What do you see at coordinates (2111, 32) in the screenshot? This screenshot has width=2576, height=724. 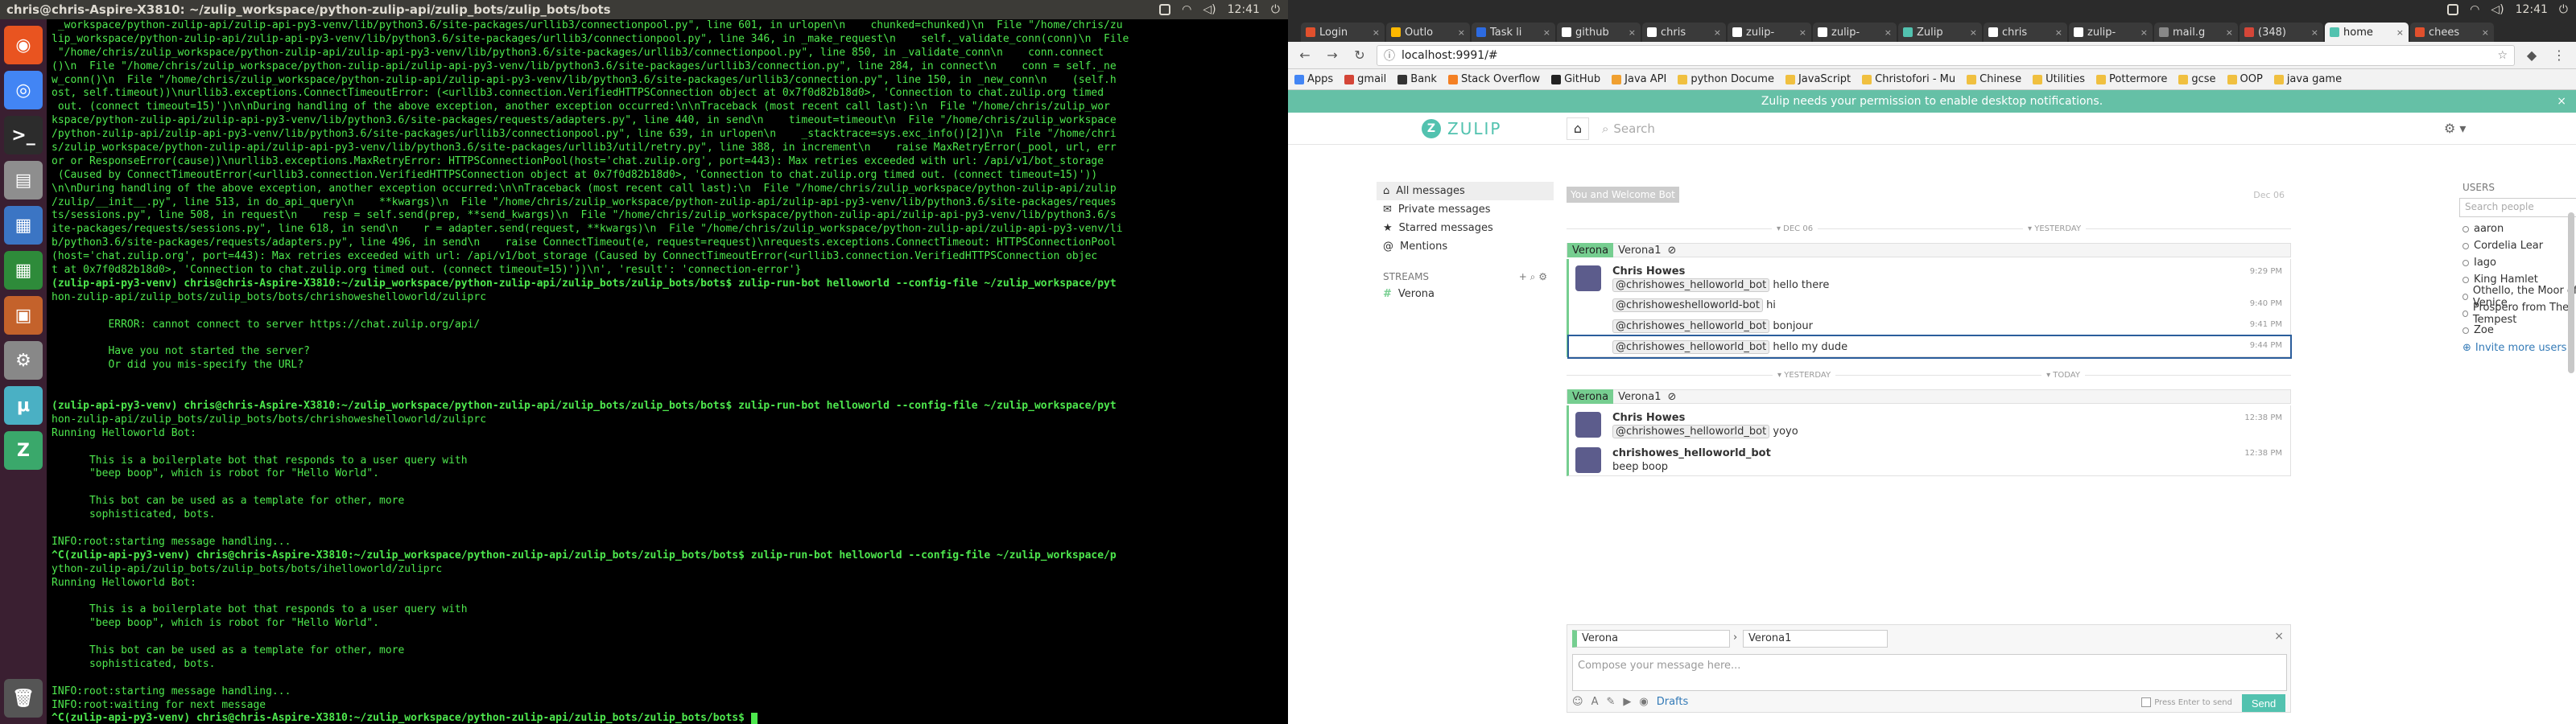 I see `browser-tab: zulip- ×` at bounding box center [2111, 32].